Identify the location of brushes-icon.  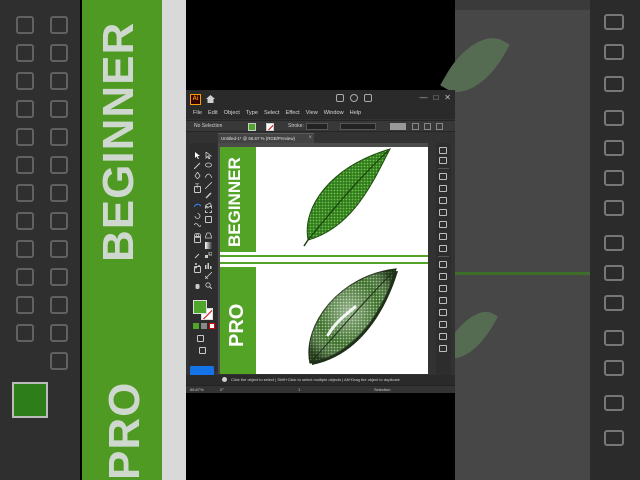
(443, 224).